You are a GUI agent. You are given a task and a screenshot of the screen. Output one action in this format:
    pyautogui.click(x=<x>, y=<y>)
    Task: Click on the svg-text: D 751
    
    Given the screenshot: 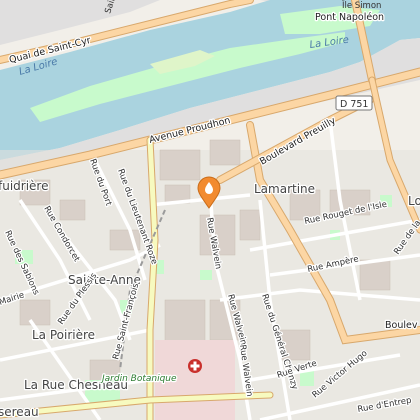 What is the action you would take?
    pyautogui.click(x=354, y=104)
    